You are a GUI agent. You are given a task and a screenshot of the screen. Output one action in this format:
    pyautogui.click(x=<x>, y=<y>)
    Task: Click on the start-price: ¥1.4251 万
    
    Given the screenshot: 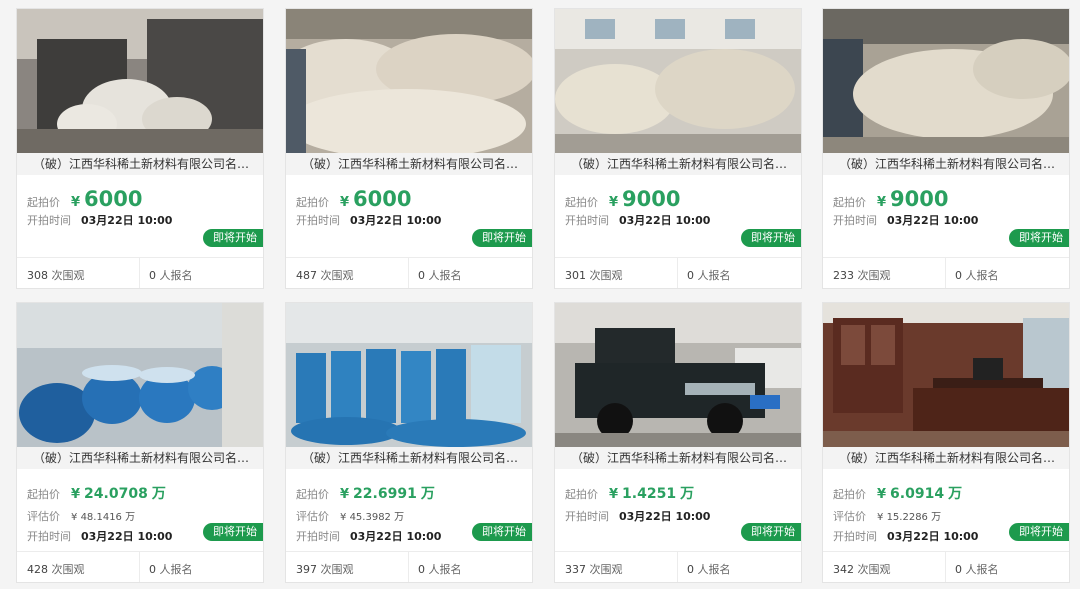 What is the action you would take?
    pyautogui.click(x=652, y=494)
    